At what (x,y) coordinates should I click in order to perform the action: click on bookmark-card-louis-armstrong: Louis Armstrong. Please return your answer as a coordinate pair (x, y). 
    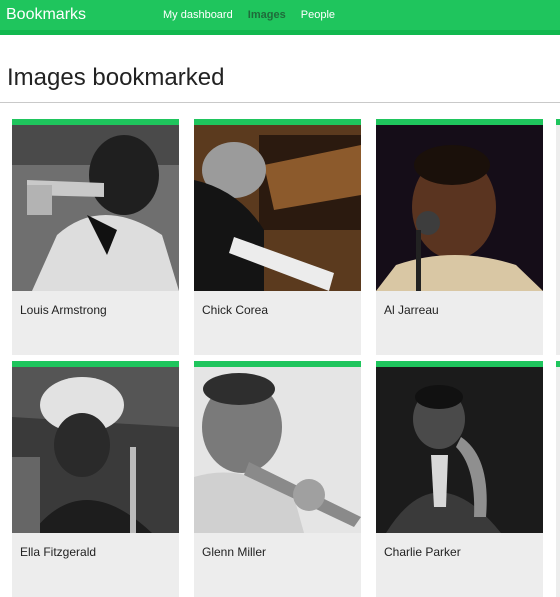
    Looking at the image, I should click on (95, 237).